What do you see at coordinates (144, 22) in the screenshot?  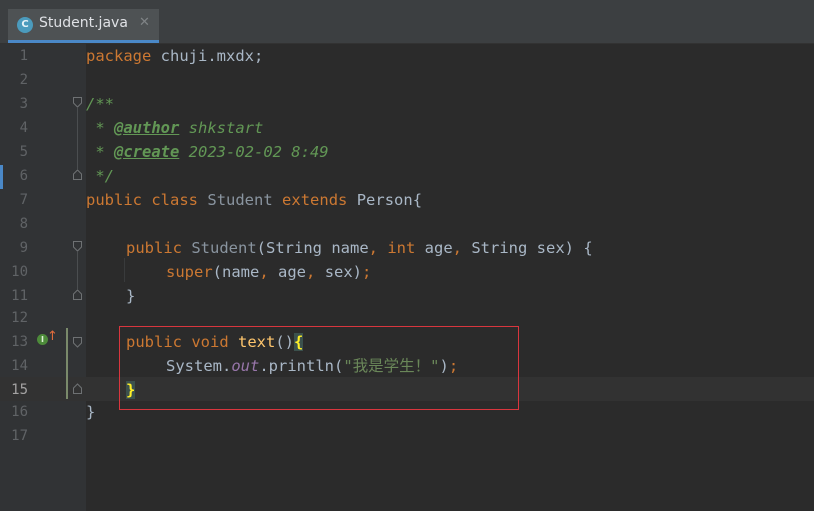 I see `close-icon: ✕` at bounding box center [144, 22].